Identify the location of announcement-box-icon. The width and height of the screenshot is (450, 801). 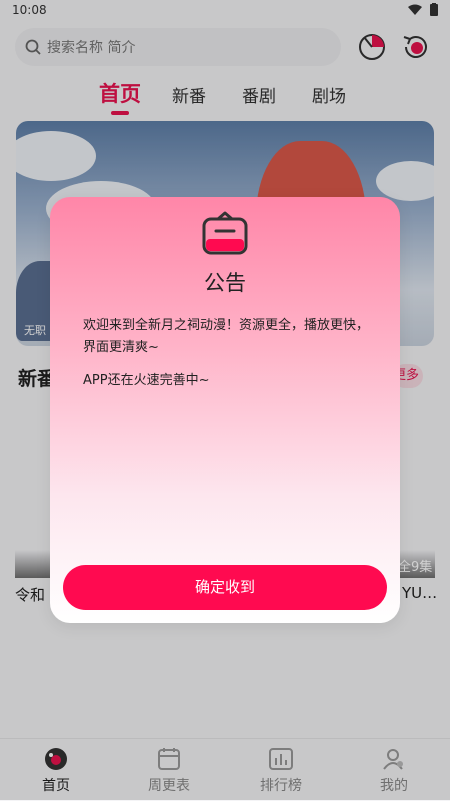
(225, 233).